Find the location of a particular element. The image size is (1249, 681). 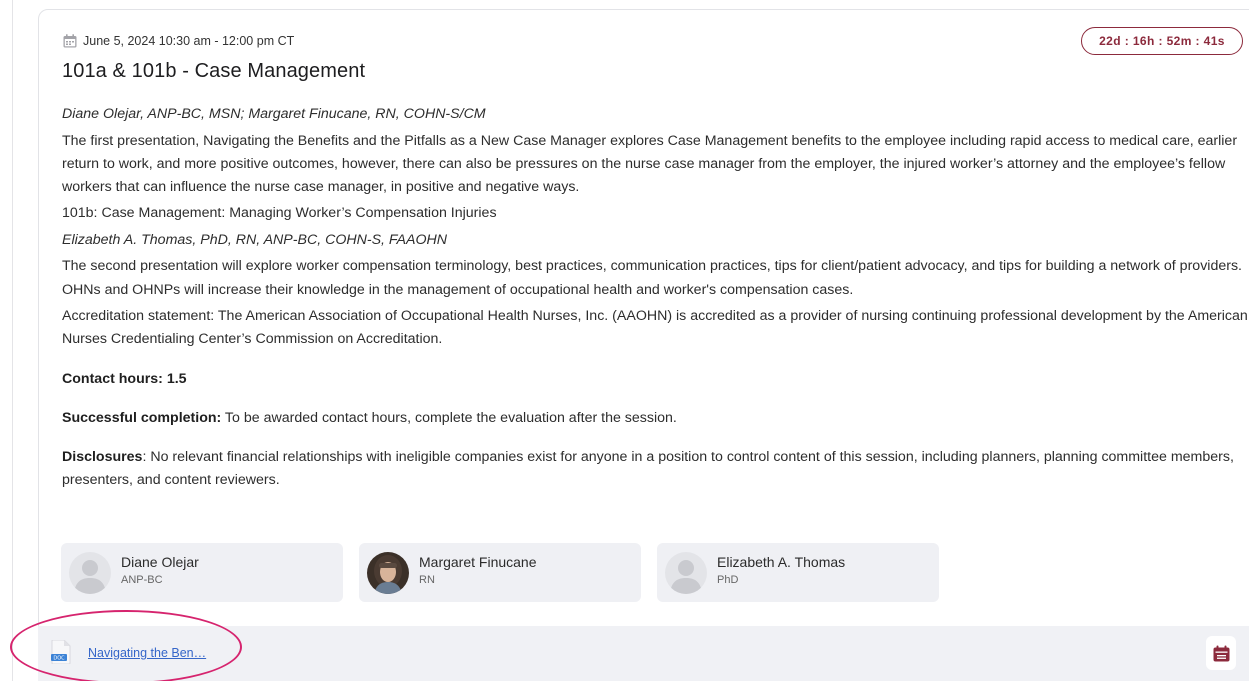

session-date-row: June 5, 2024 10:30 am - 12:00 pm CT is located at coordinates (178, 41).